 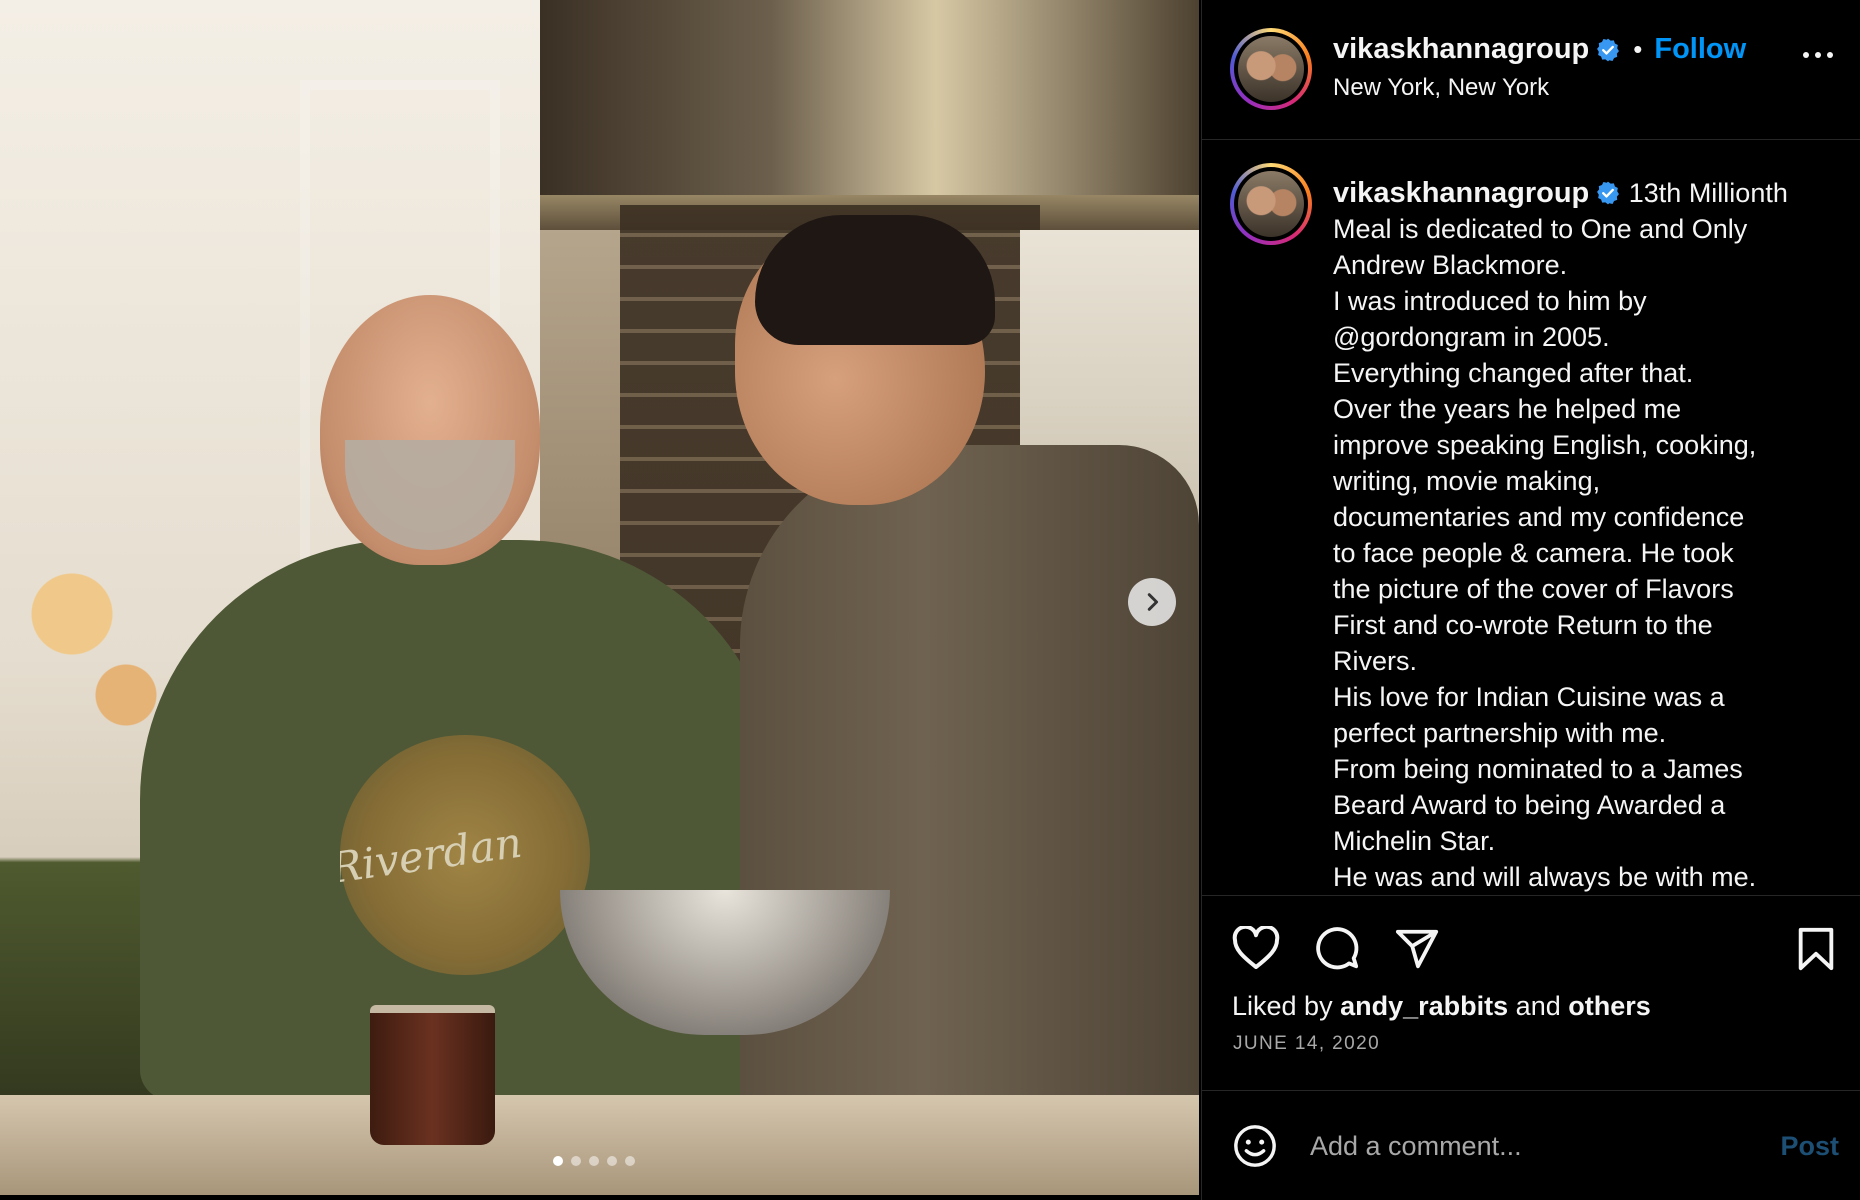 I want to click on caption-line: 13th Millionth, so click(x=1708, y=193).